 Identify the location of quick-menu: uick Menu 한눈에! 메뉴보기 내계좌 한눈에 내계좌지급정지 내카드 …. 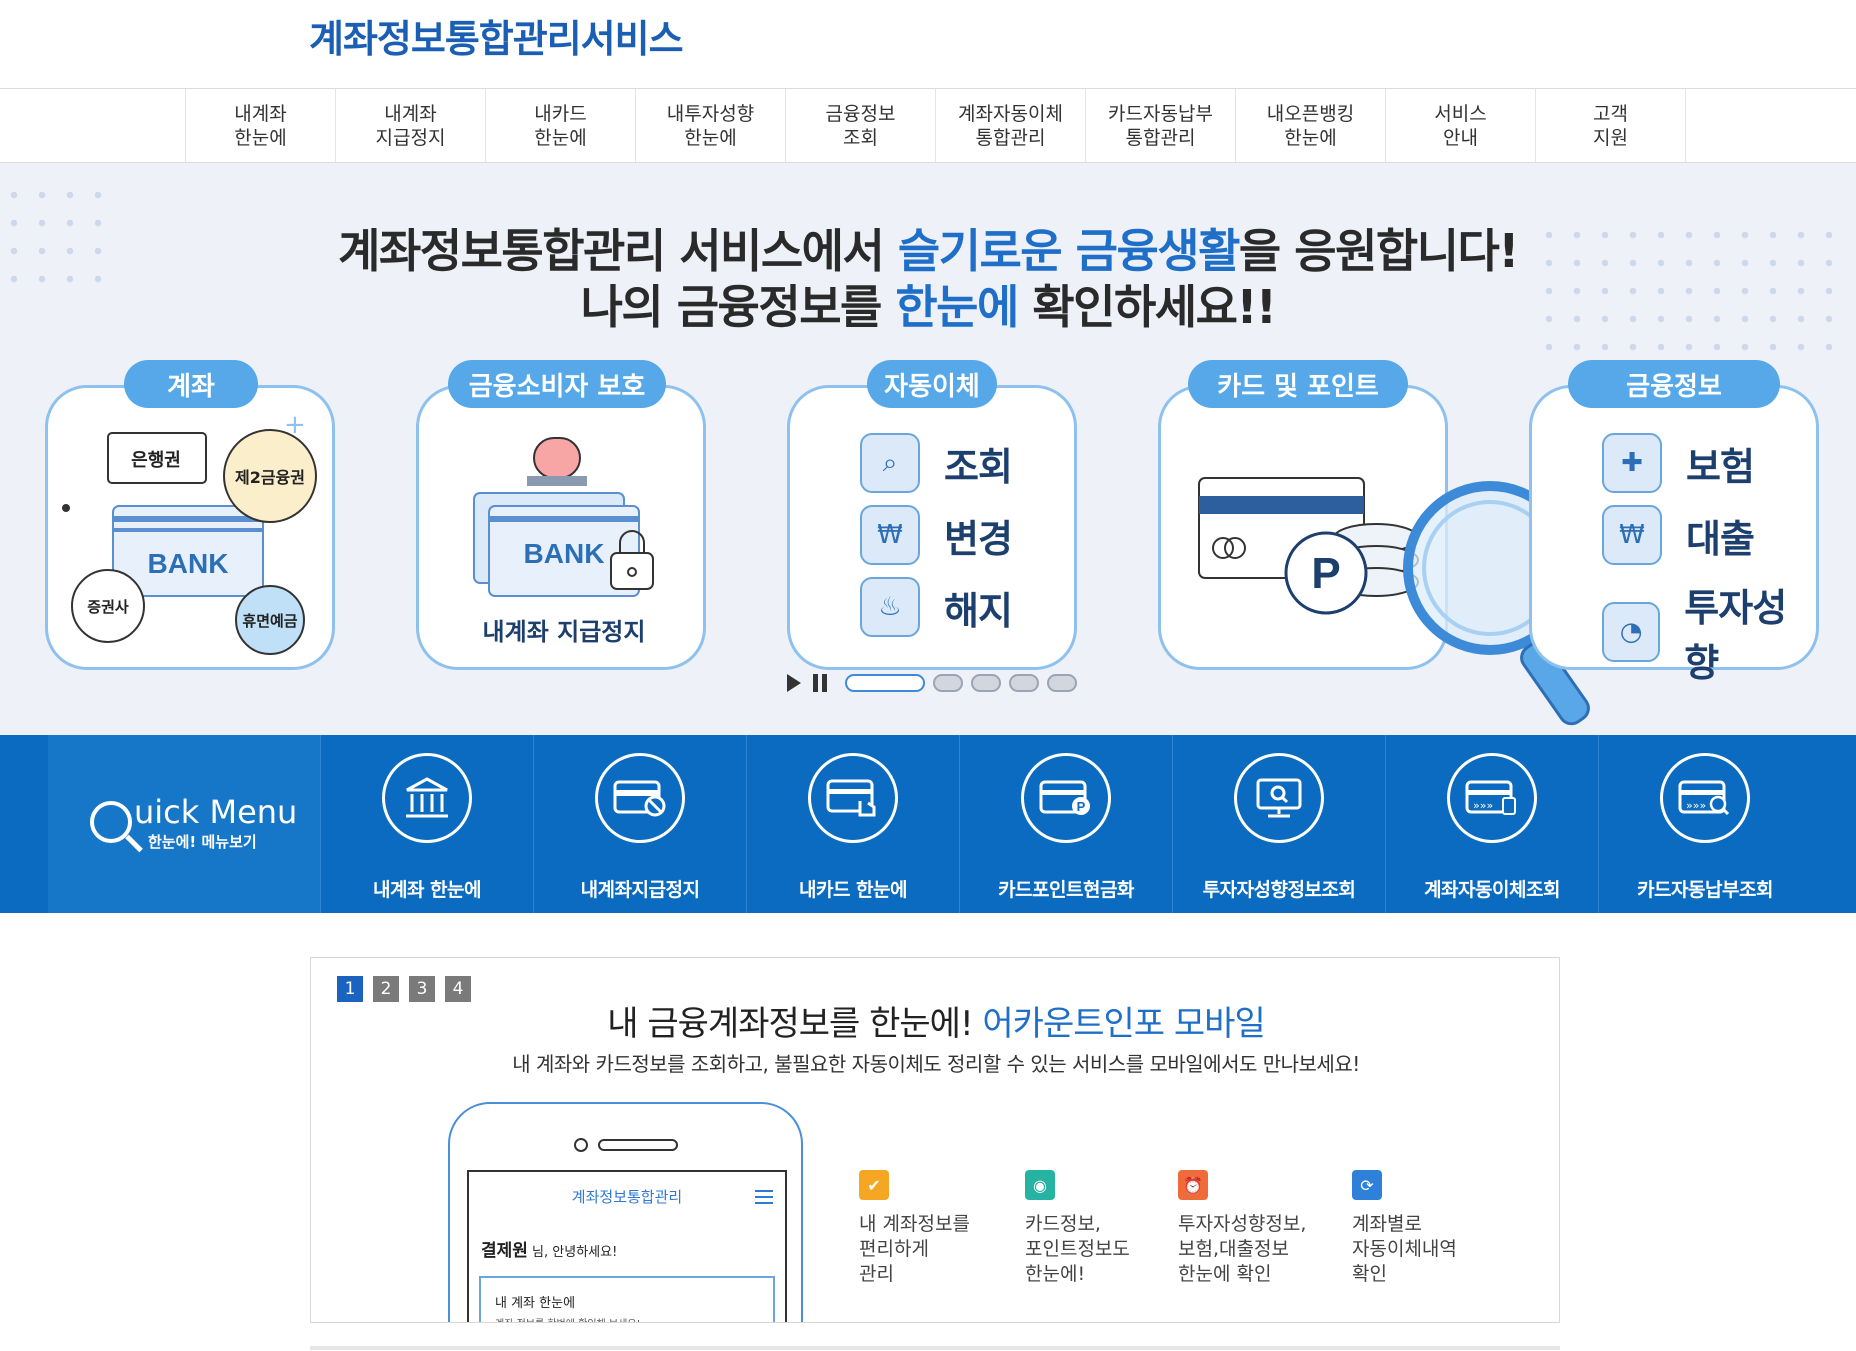
(928, 824).